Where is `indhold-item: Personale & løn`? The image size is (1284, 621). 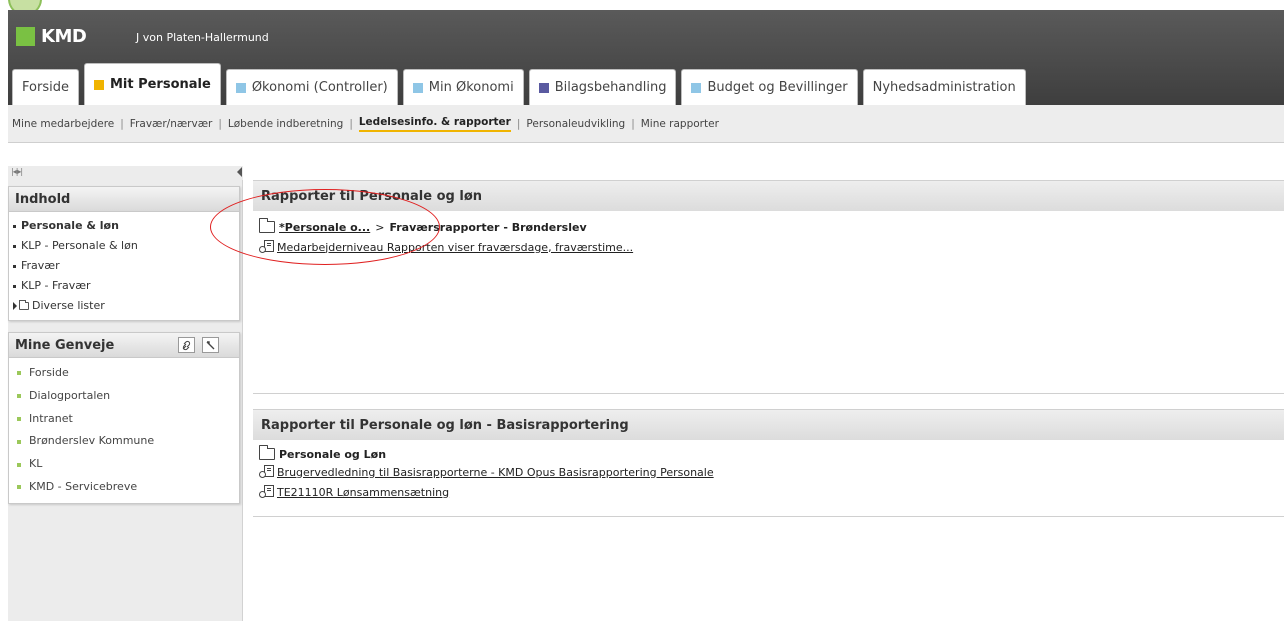 indhold-item: Personale & løn is located at coordinates (126, 226).